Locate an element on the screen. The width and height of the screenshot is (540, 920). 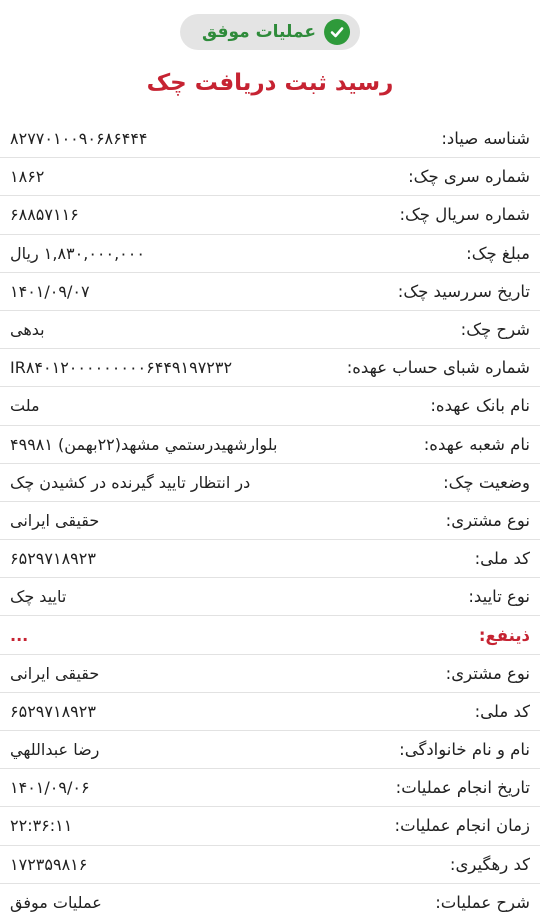
detail-label: نام شعبه عهده: is located at coordinates (476, 444).